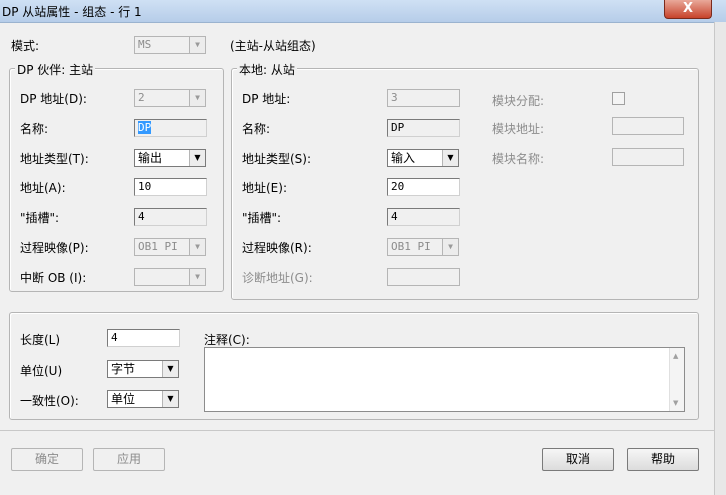 Image resolution: width=726 pixels, height=495 pixels. Describe the element at coordinates (41, 371) in the screenshot. I see `unit-label: 单位(U)` at that location.